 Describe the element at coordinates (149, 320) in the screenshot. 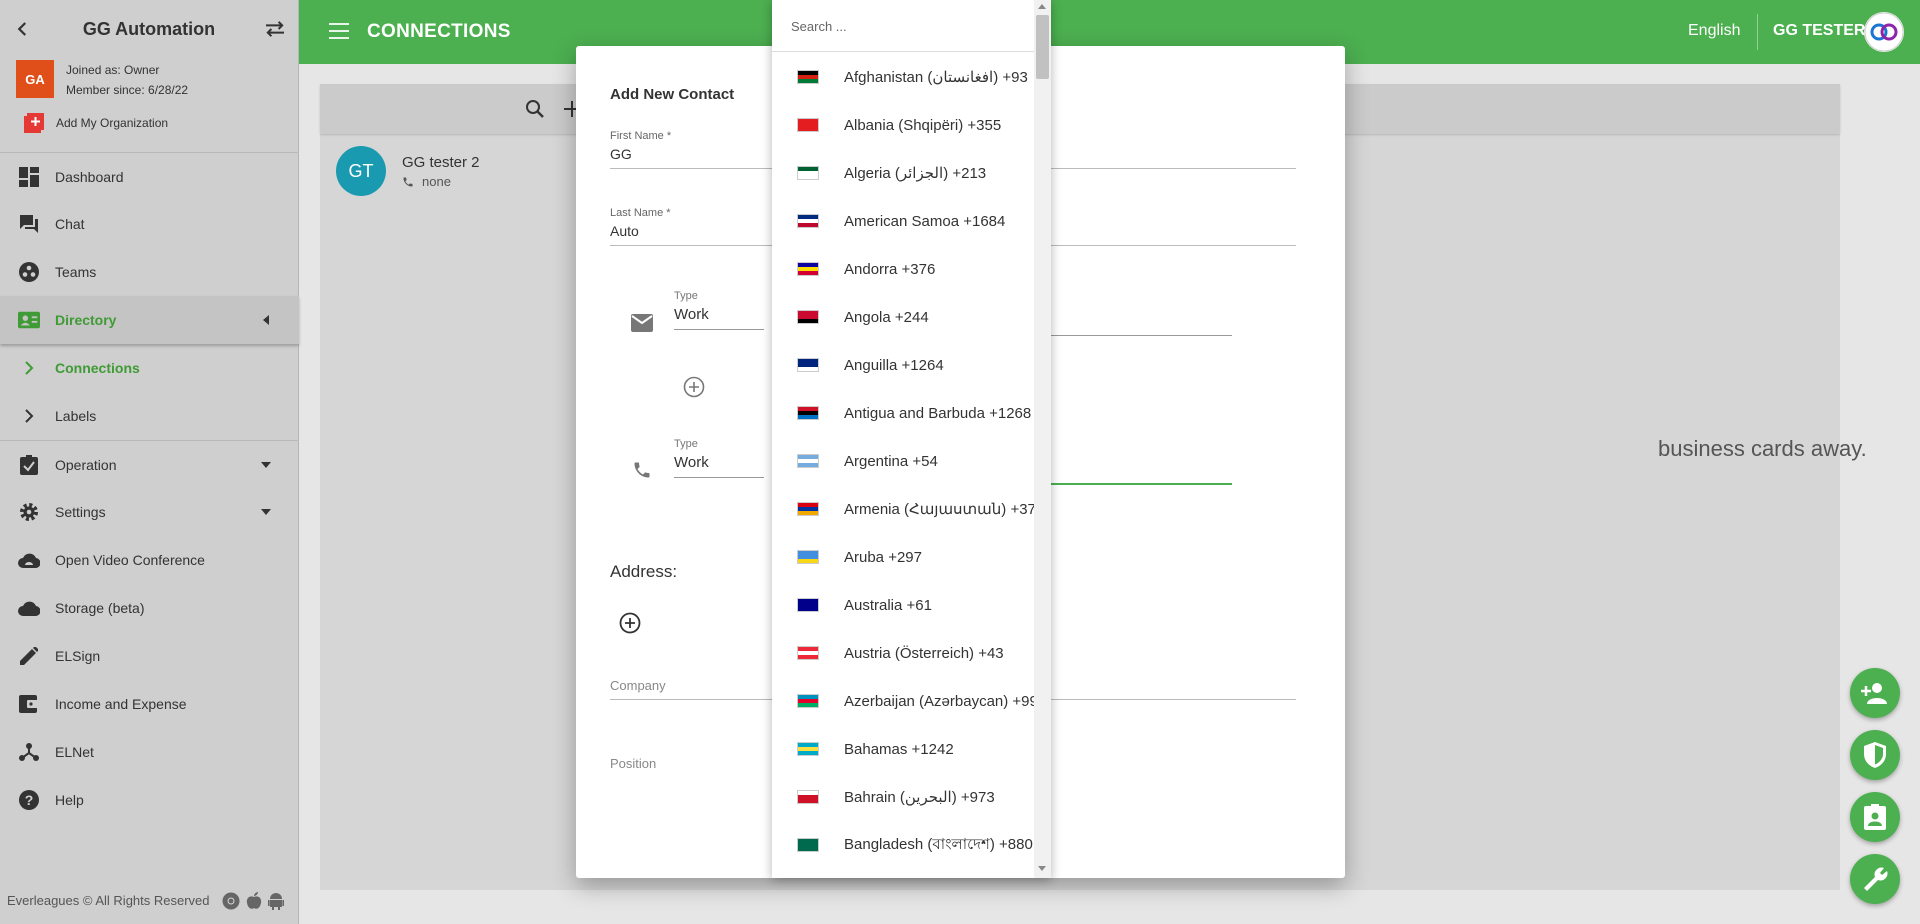

I see `sidebar-item-directory: Directory` at that location.